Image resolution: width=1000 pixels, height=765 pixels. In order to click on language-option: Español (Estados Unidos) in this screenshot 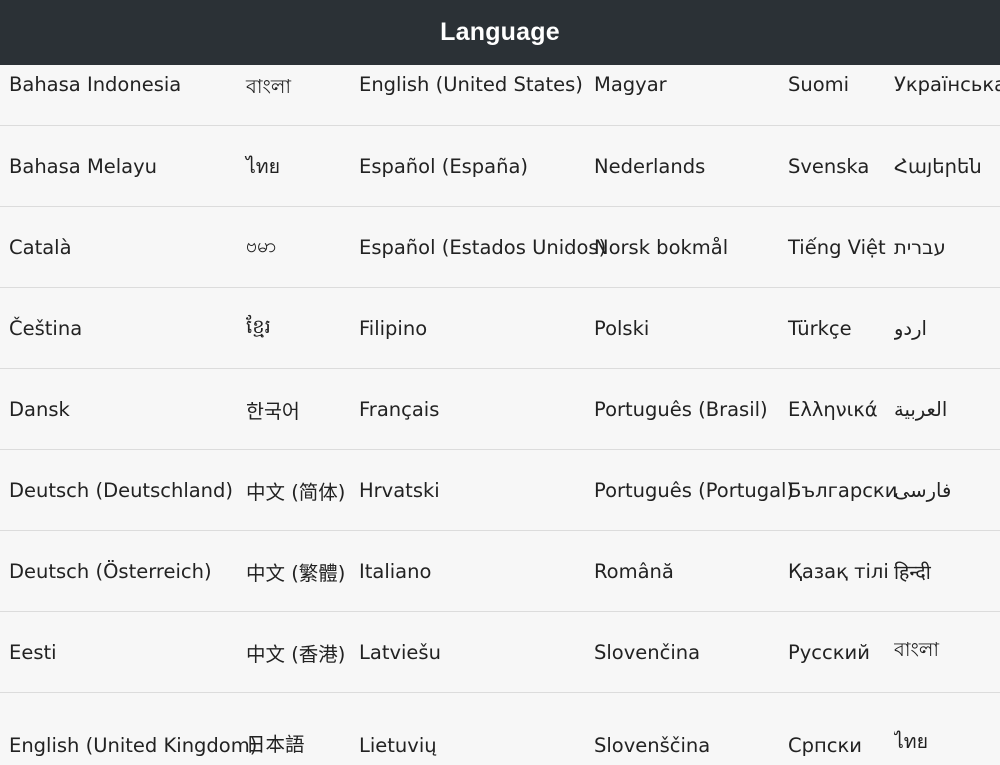, I will do `click(482, 247)`.